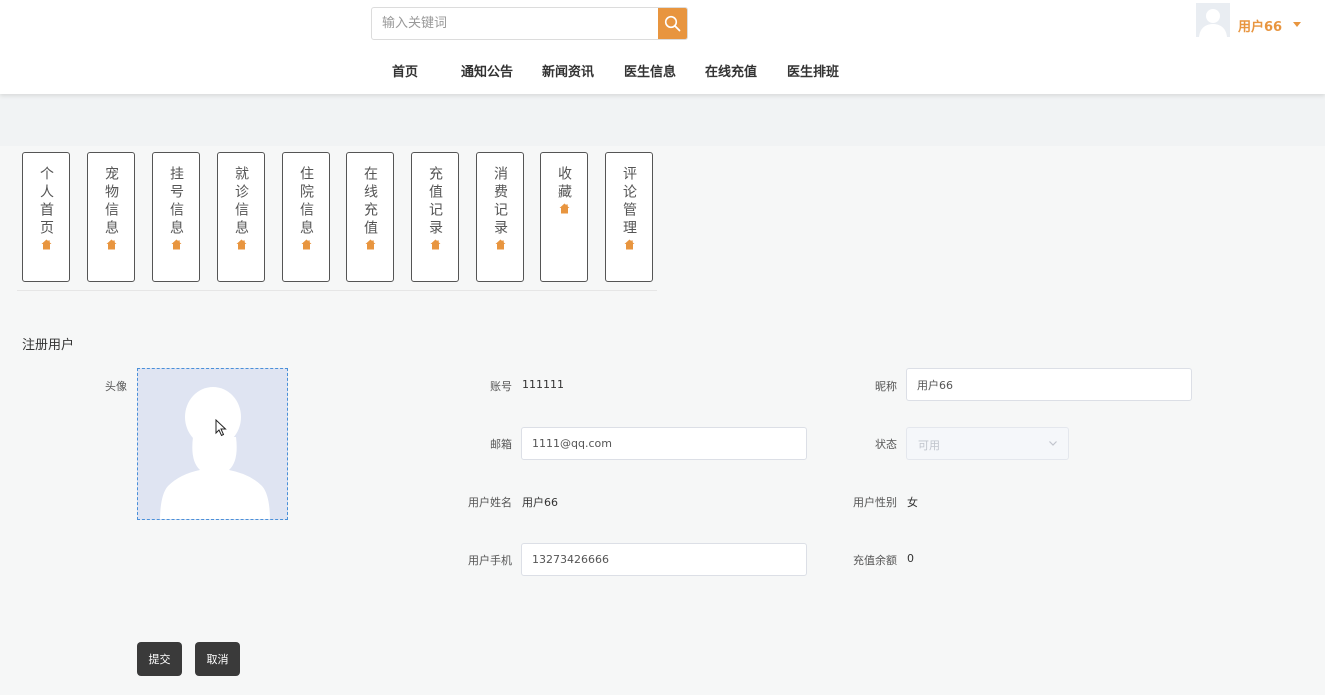 Image resolution: width=1325 pixels, height=695 pixels. I want to click on menu-label: 评论管理, so click(629, 202).